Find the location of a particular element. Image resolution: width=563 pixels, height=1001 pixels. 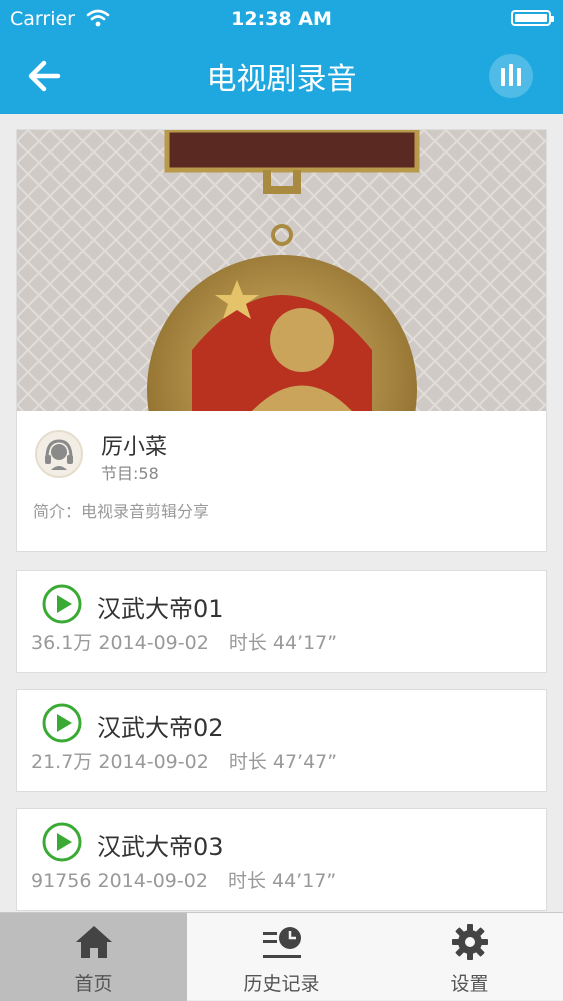

episode-meta: 91756 2014-09-02 时长 44’17” is located at coordinates (183, 879).